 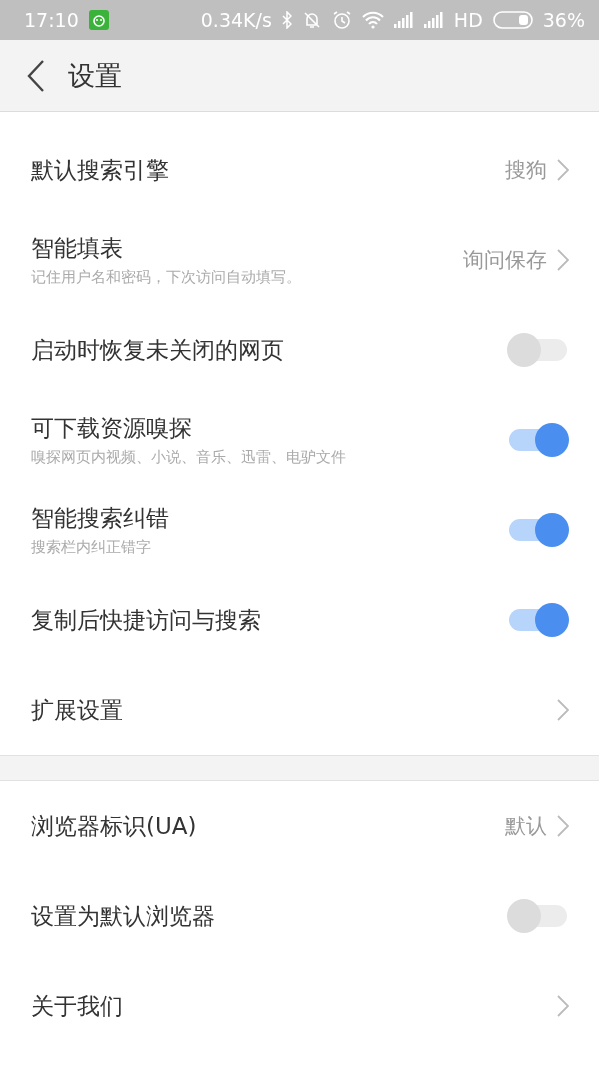 What do you see at coordinates (100, 518) in the screenshot?
I see `setting-label: 智能搜索纠错` at bounding box center [100, 518].